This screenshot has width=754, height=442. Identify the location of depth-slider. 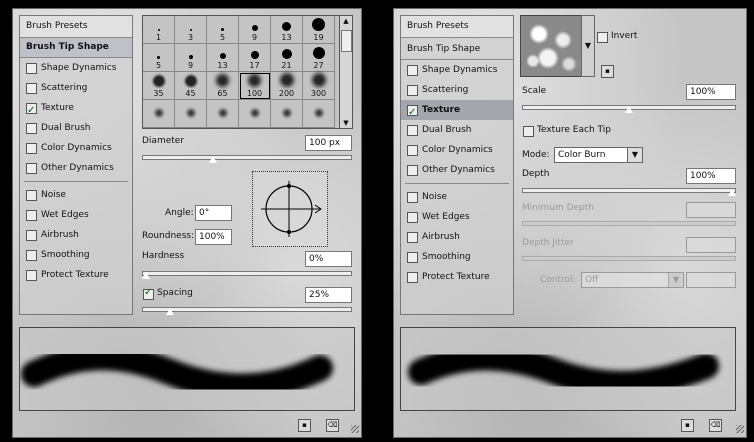
(629, 191).